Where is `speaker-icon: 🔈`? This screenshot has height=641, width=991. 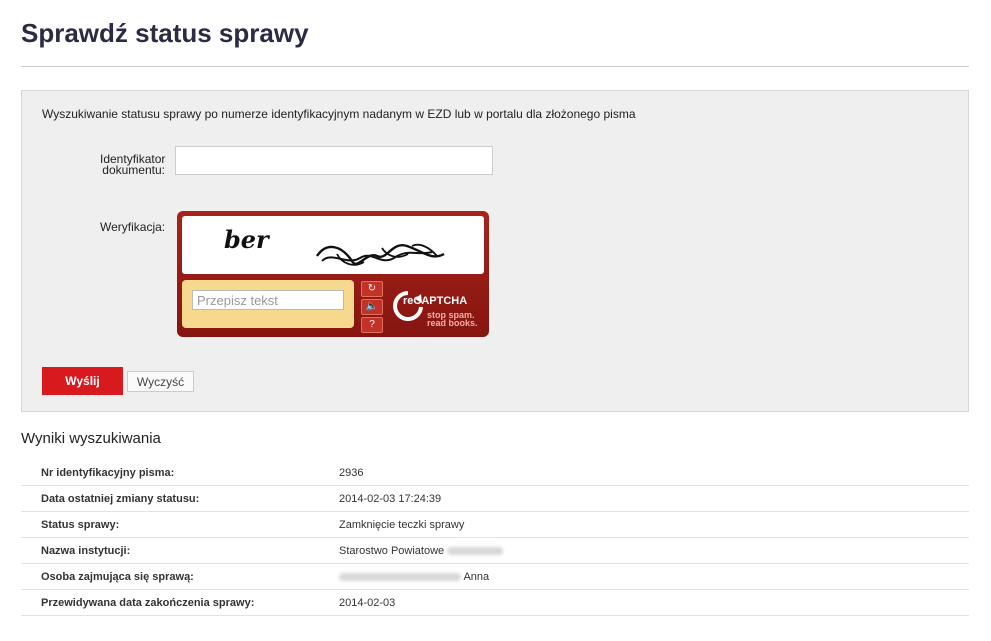
speaker-icon: 🔈 is located at coordinates (372, 307).